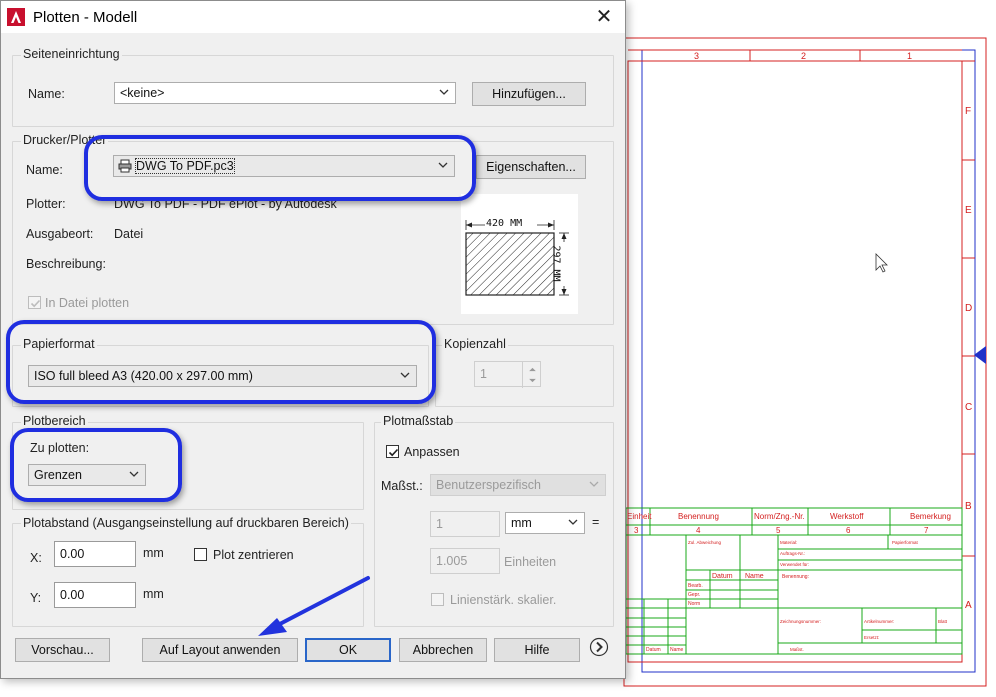 The width and height of the screenshot is (996, 697). I want to click on mouse-cursor-icon, so click(881, 263).